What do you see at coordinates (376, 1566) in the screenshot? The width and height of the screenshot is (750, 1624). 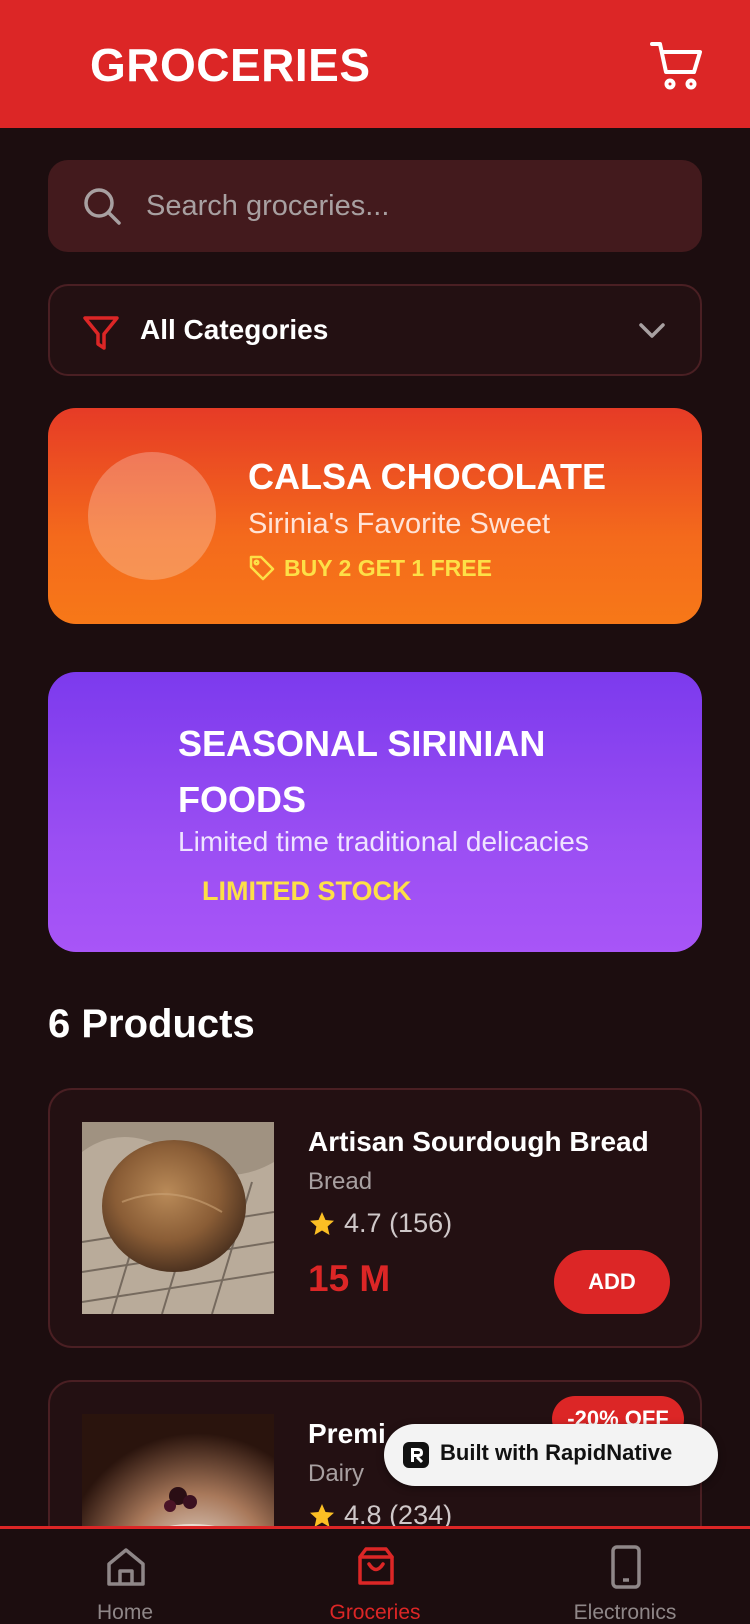 I see `shopping-bag-icon` at bounding box center [376, 1566].